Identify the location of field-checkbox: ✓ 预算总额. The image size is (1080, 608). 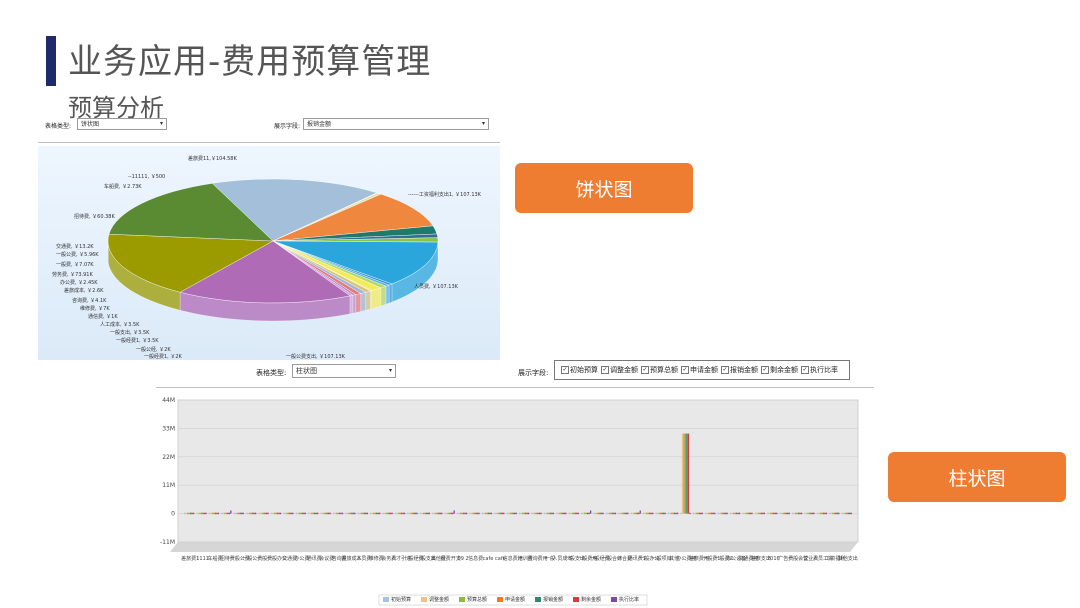
(659, 370).